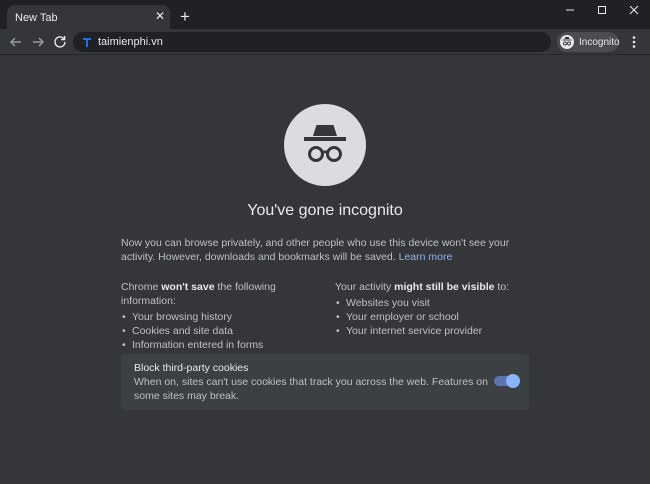 The width and height of the screenshot is (650, 484). I want to click on list-item: Your internet service provider, so click(435, 331).